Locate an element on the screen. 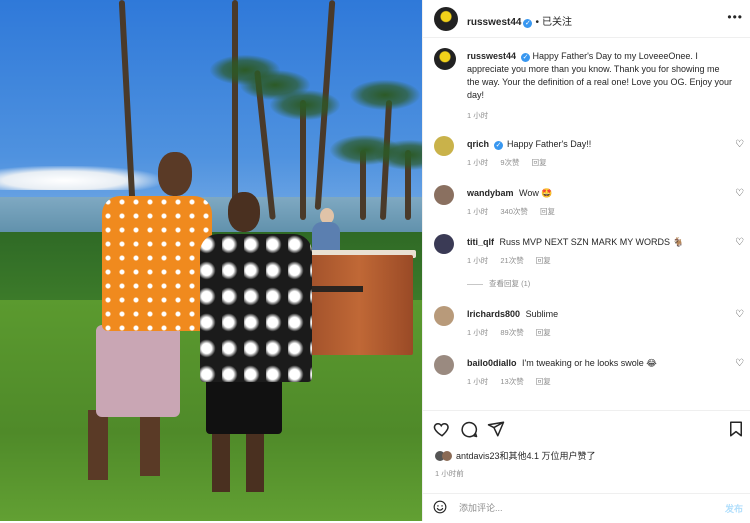 The height and width of the screenshot is (523, 750). comment-meta: 1 小时 21次赞 回复 is located at coordinates (514, 260).